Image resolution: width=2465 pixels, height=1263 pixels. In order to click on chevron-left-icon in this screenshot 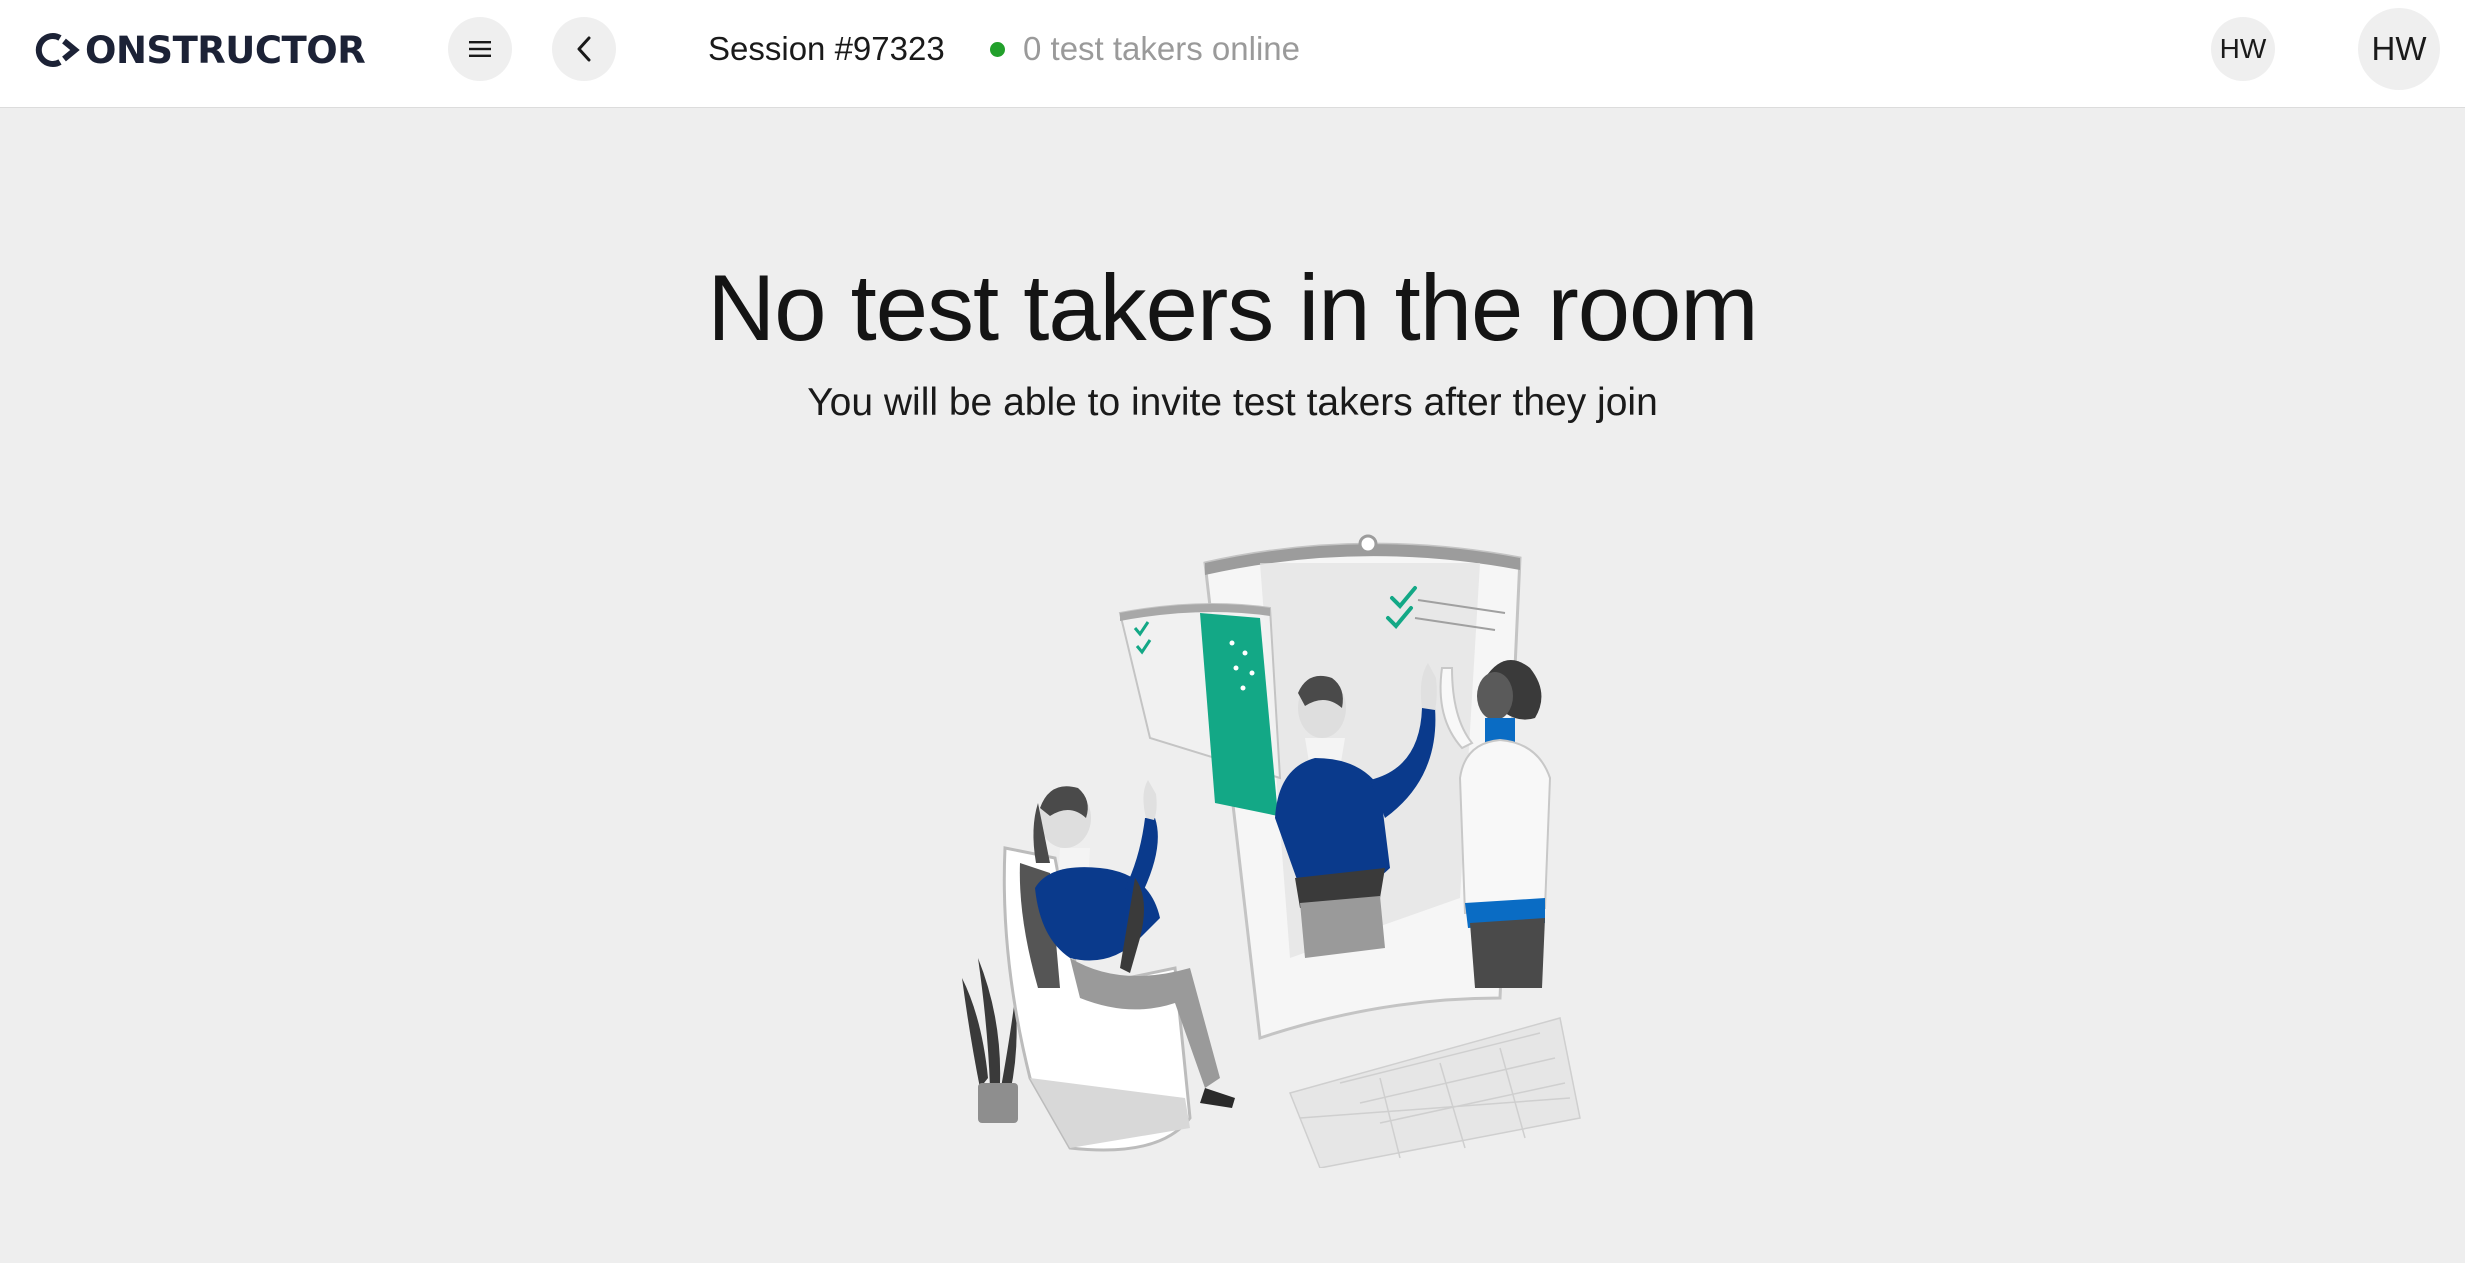, I will do `click(584, 49)`.